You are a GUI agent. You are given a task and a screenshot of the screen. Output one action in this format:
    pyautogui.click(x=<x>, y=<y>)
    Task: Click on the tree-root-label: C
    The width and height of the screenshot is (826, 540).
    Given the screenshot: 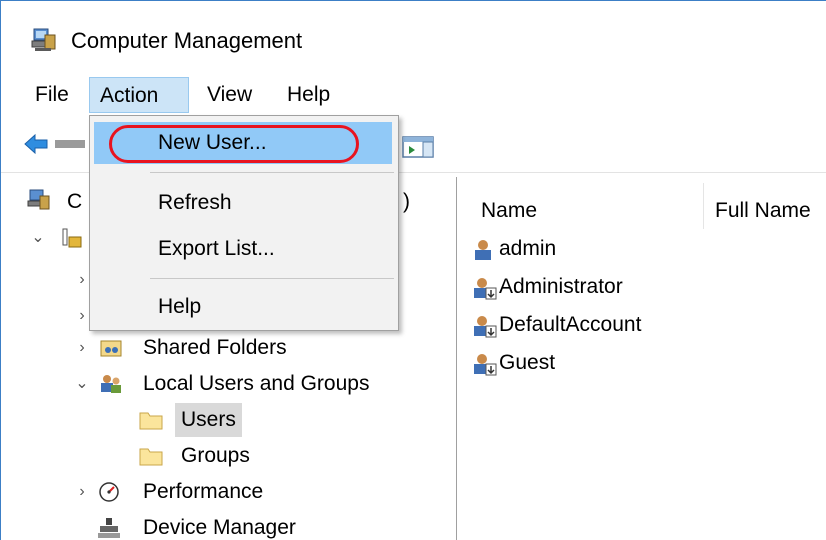 What is the action you would take?
    pyautogui.click(x=75, y=201)
    